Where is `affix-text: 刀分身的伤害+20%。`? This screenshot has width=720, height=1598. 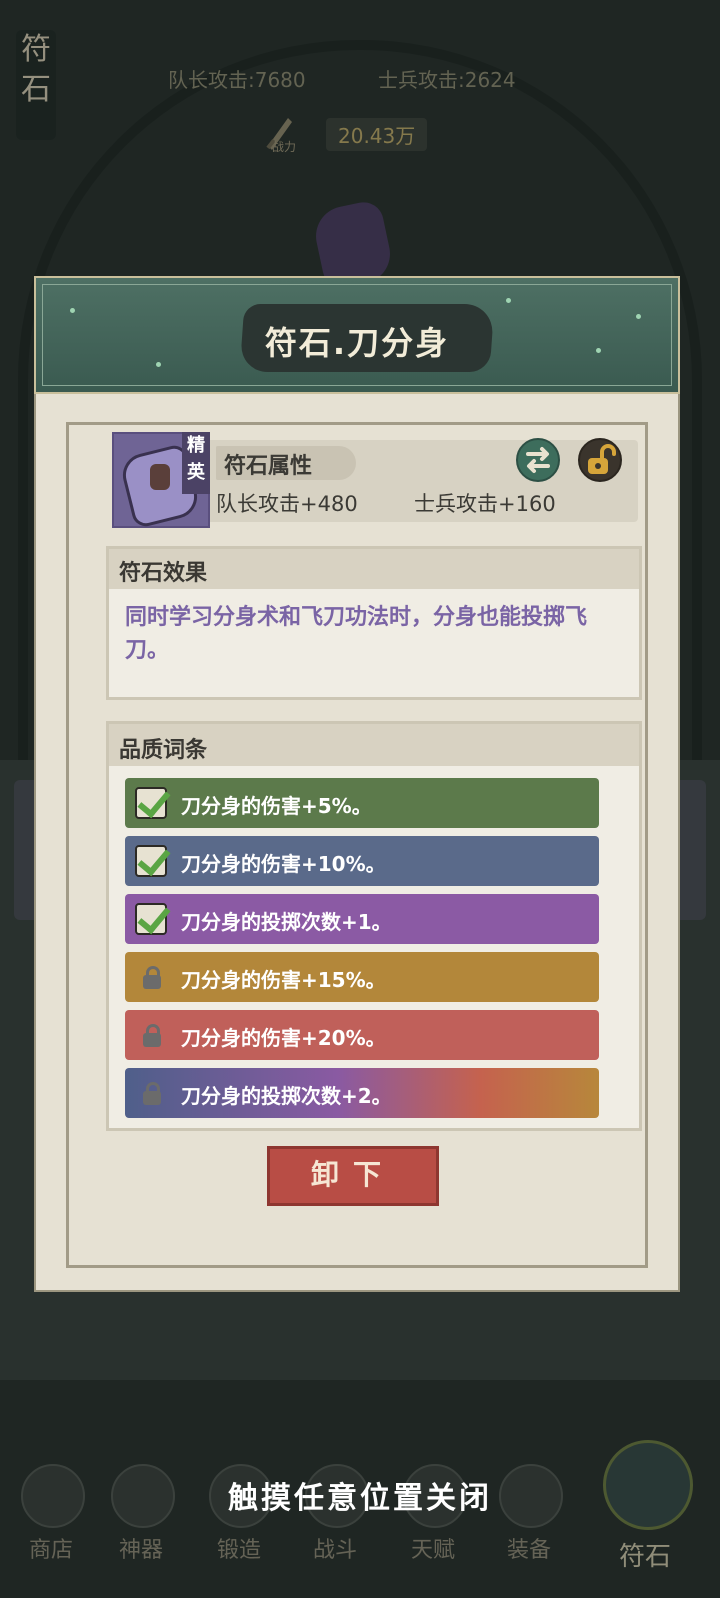 affix-text: 刀分身的伤害+20%。 is located at coordinates (283, 1038).